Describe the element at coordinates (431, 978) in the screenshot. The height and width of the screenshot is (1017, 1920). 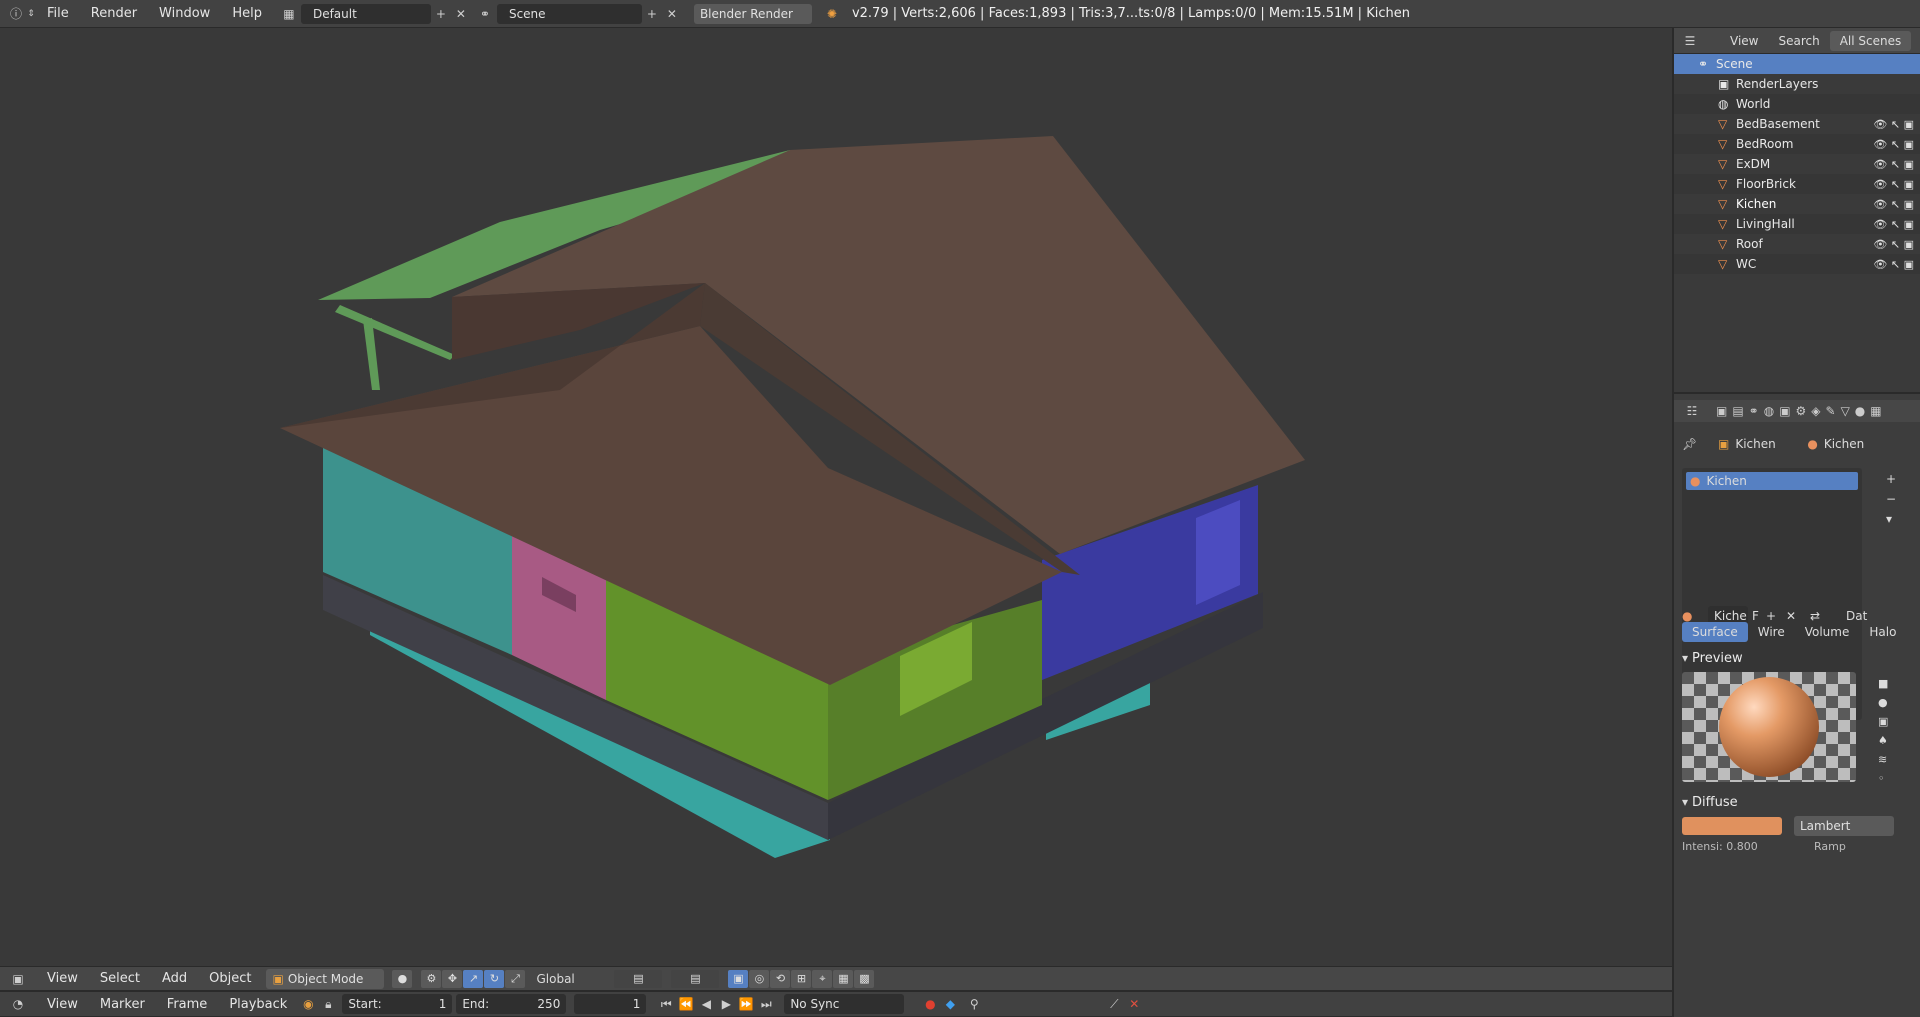
I see `pivot-icon: ⚙` at that location.